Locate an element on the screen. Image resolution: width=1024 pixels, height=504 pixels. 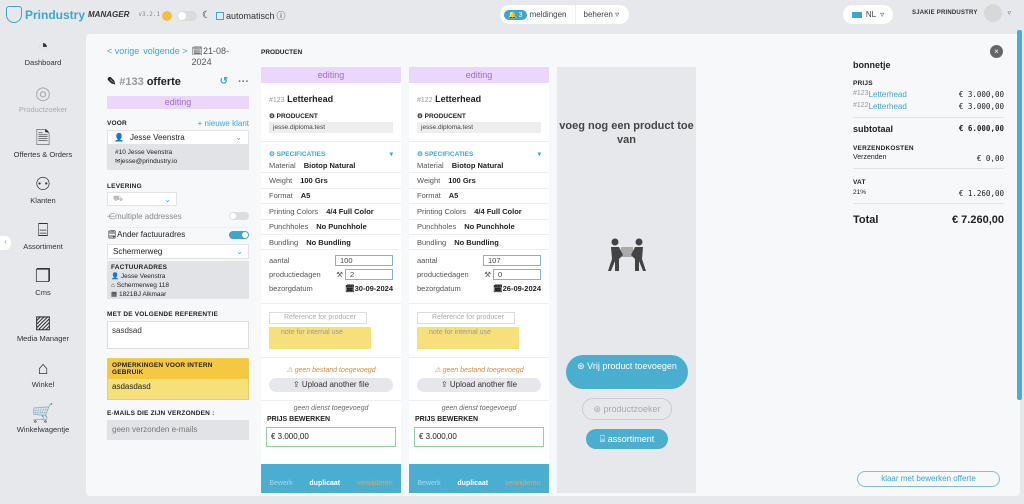
sidebar-item-cms: ❐ Cms is located at coordinates (43, 281).